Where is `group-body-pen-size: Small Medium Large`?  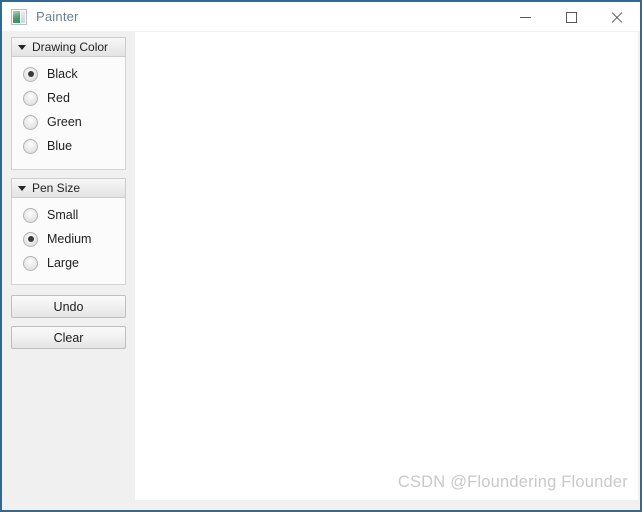
group-body-pen-size: Small Medium Large is located at coordinates (68, 236).